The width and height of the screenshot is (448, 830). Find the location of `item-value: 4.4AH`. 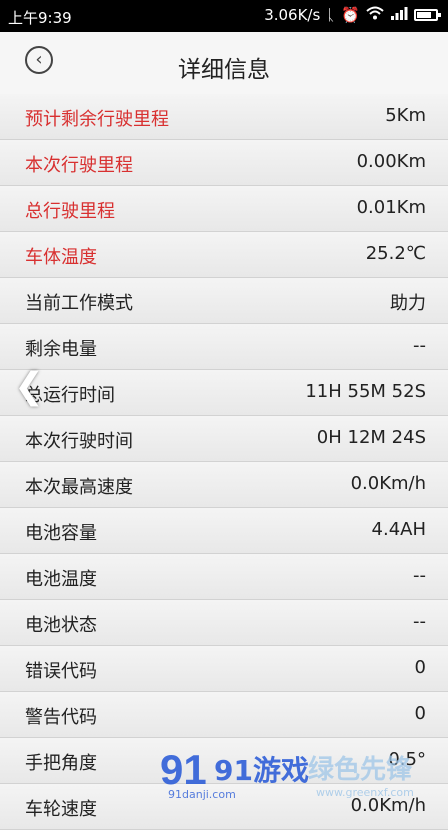

item-value: 4.4AH is located at coordinates (398, 529).